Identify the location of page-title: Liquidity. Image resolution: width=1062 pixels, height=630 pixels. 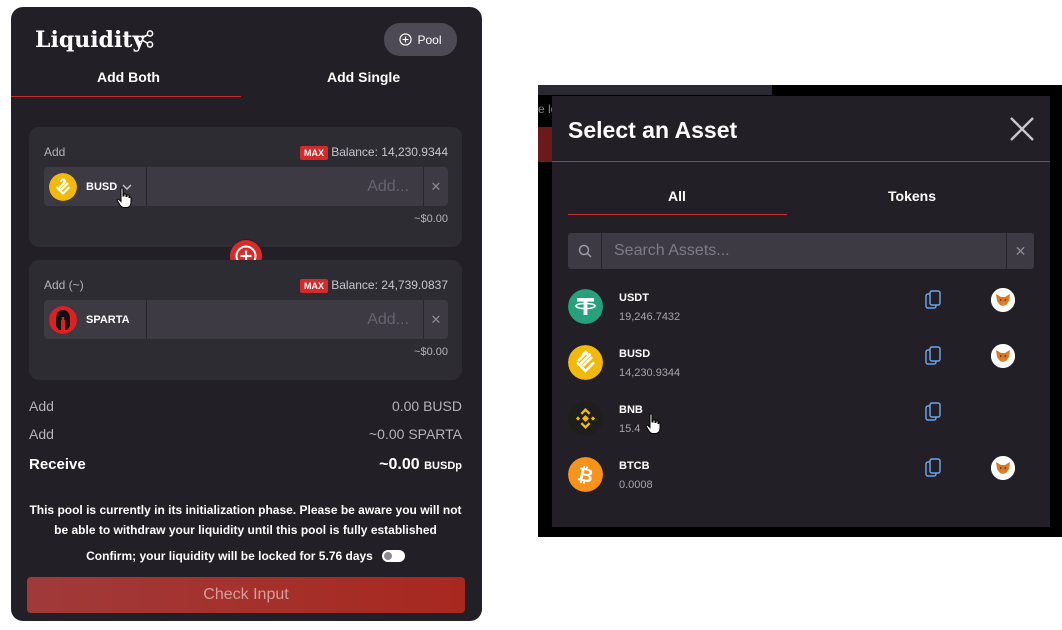
(90, 40).